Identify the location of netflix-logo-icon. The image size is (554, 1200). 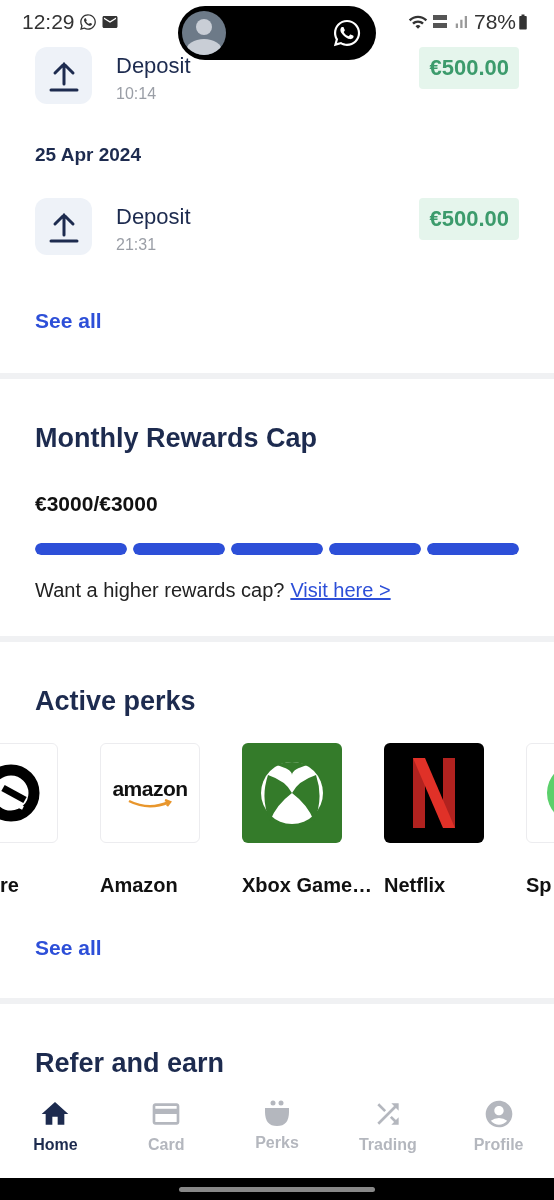
(434, 793).